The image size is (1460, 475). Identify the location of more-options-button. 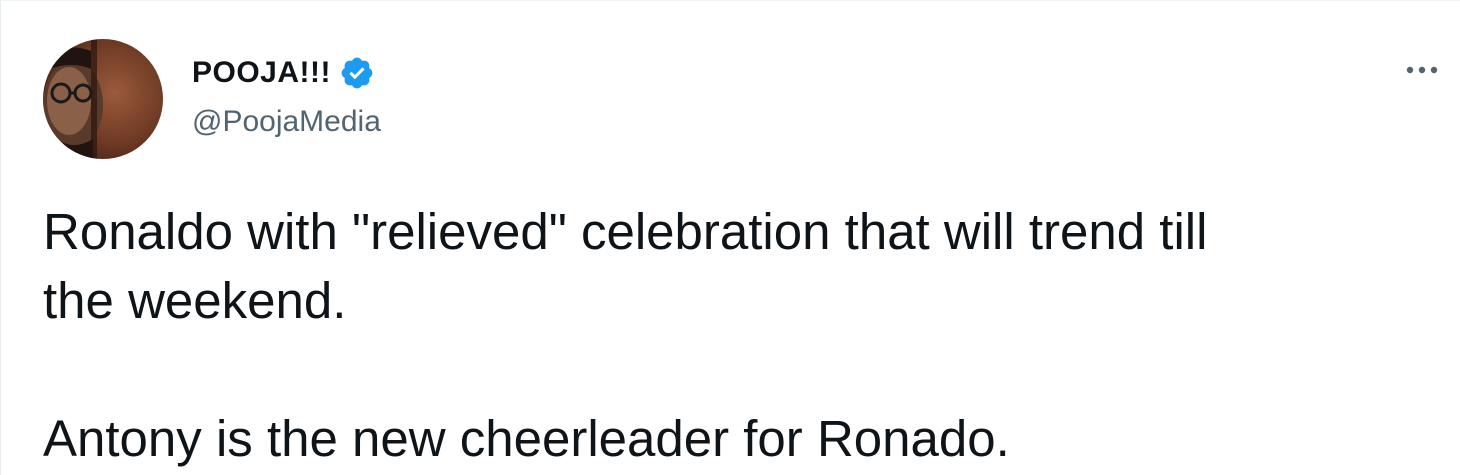
(1422, 70).